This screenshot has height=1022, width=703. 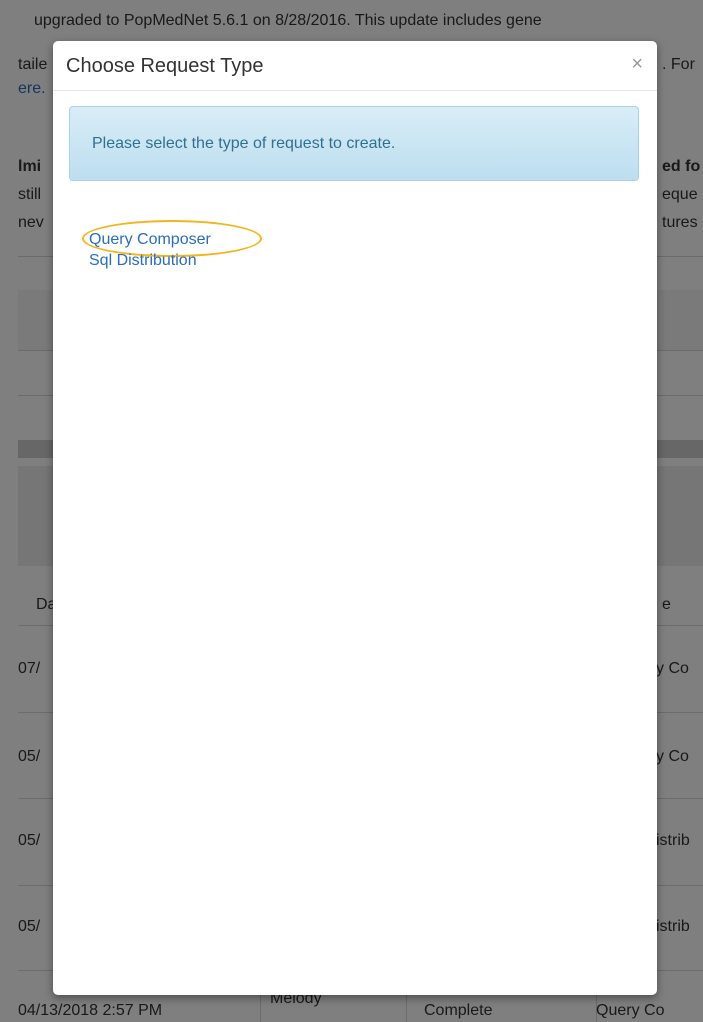 I want to click on request-type-list: Query Composer Sql Distribution, so click(x=172, y=245).